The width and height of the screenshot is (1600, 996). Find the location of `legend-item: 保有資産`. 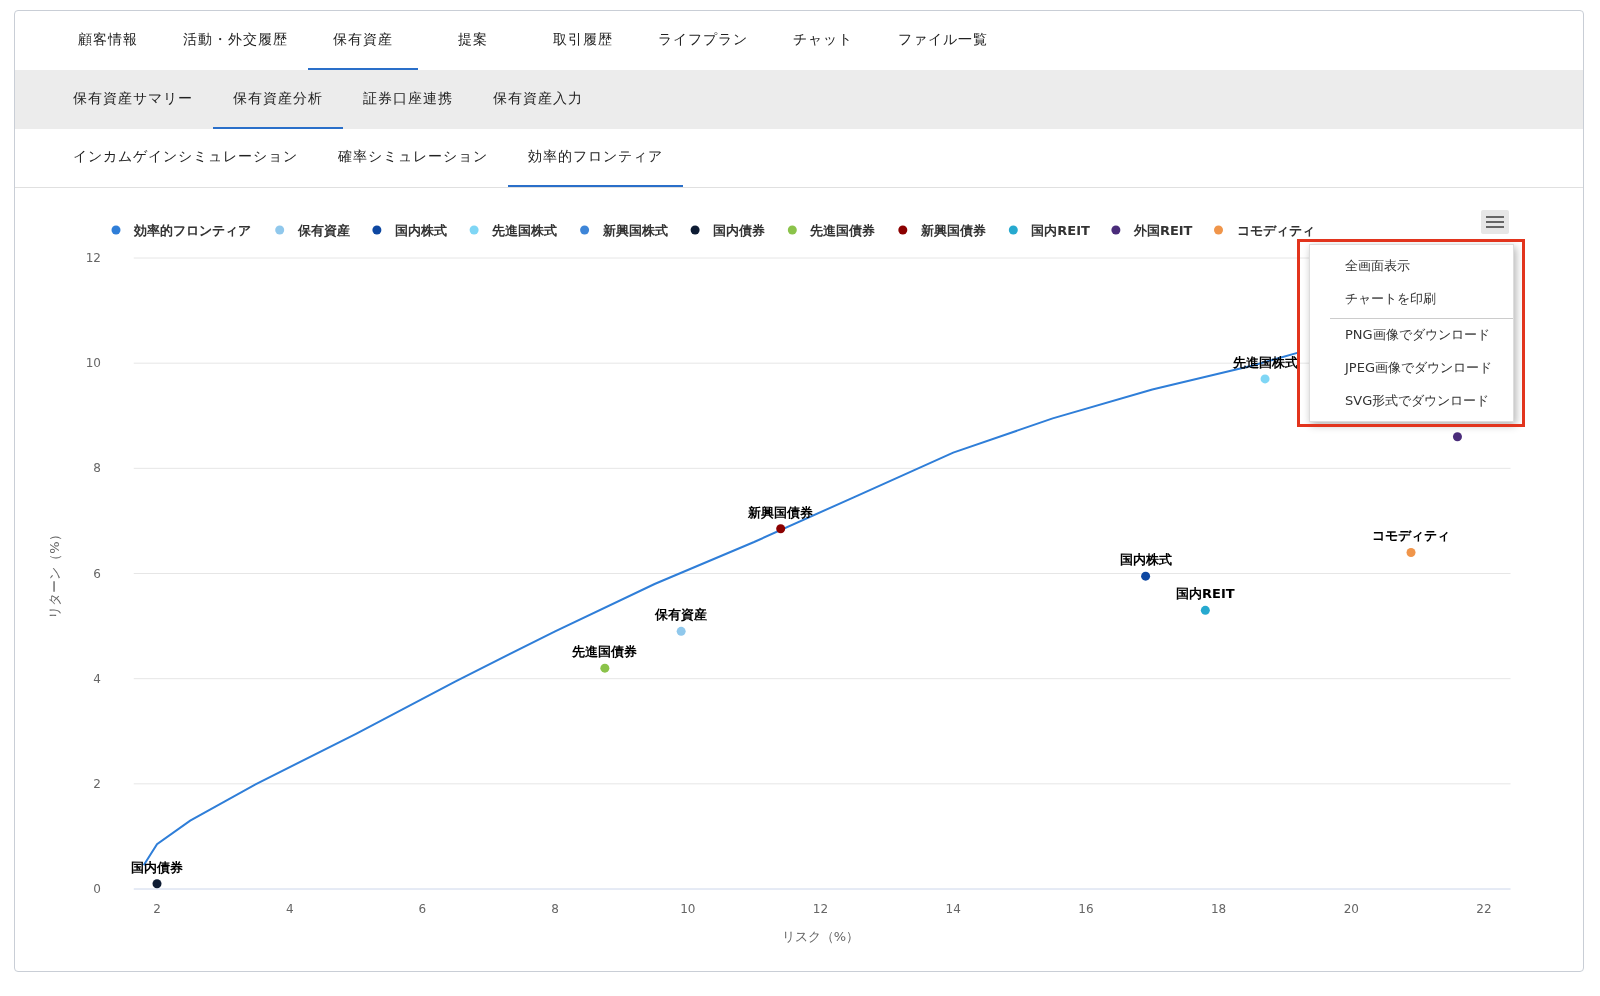

legend-item: 保有資産 is located at coordinates (312, 230).